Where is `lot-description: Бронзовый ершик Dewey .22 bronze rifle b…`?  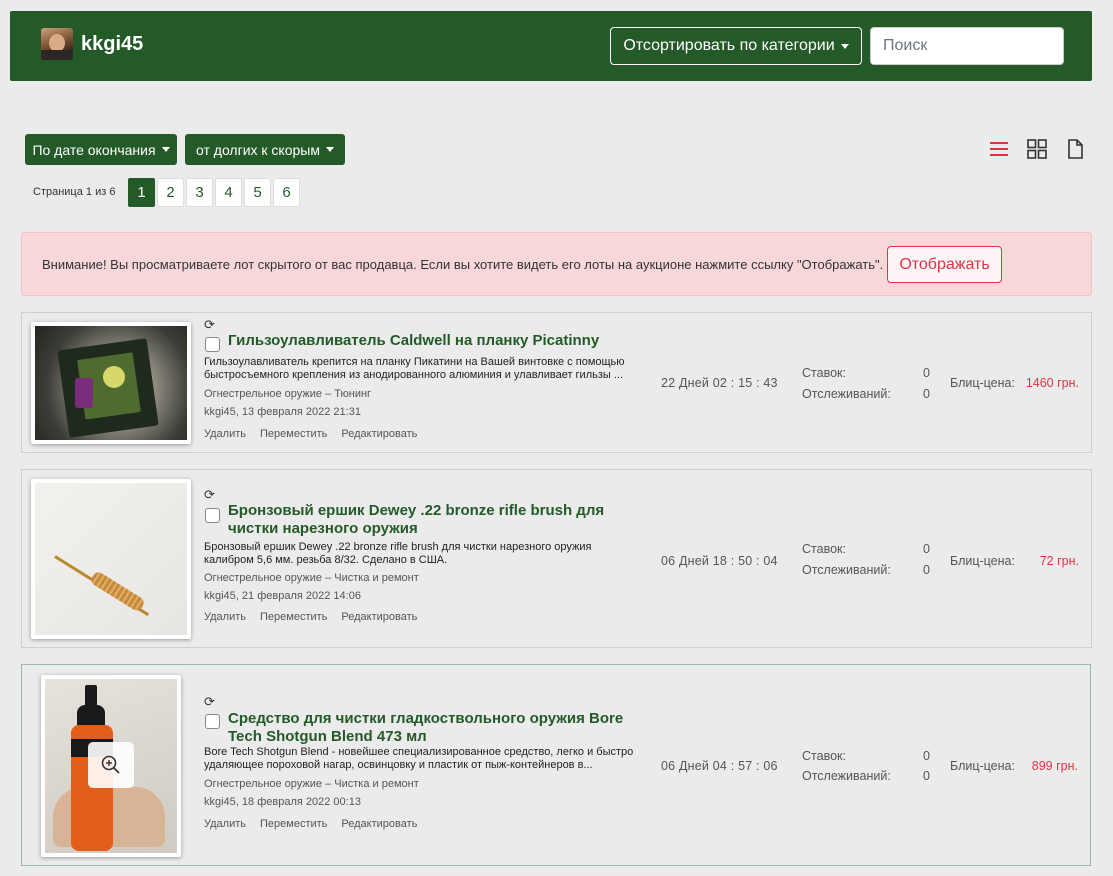 lot-description: Бронзовый ершик Dewey .22 bronze rifle b… is located at coordinates (398, 554).